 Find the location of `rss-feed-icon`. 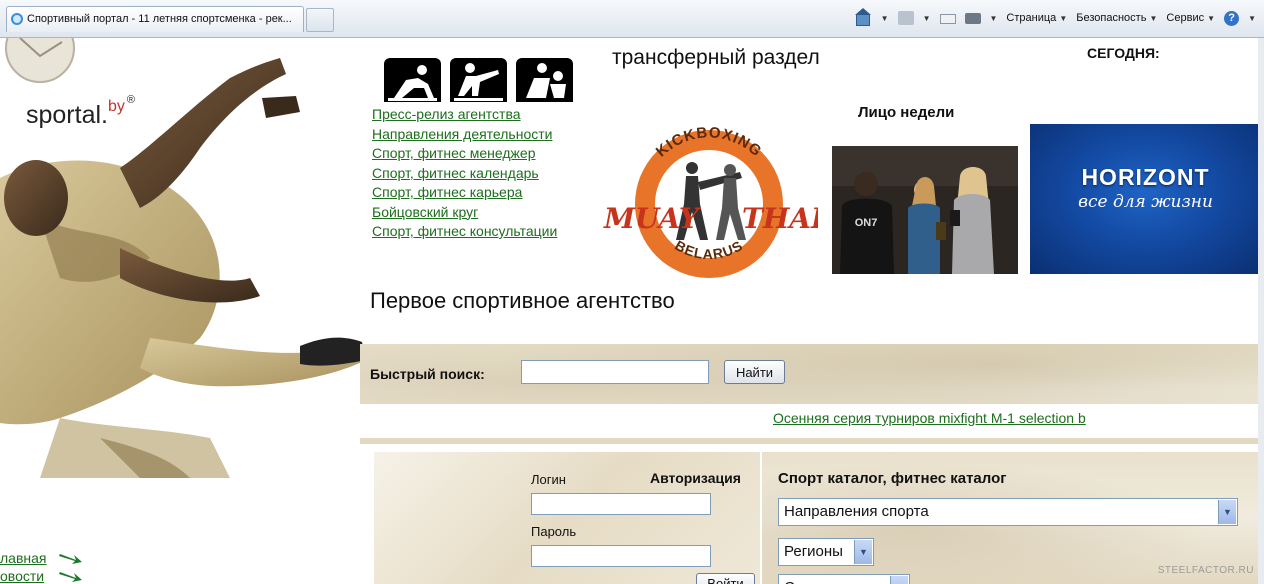

rss-feed-icon is located at coordinates (905, 18).